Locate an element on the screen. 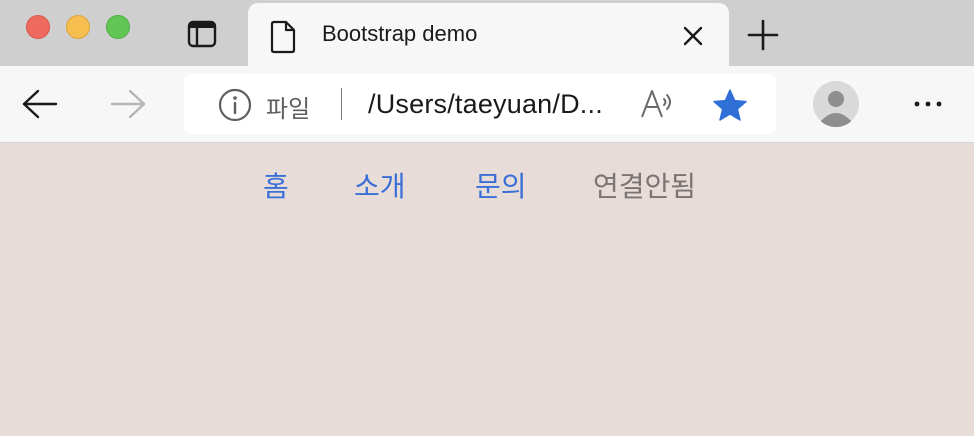  back-arrow-icon is located at coordinates (40, 104).